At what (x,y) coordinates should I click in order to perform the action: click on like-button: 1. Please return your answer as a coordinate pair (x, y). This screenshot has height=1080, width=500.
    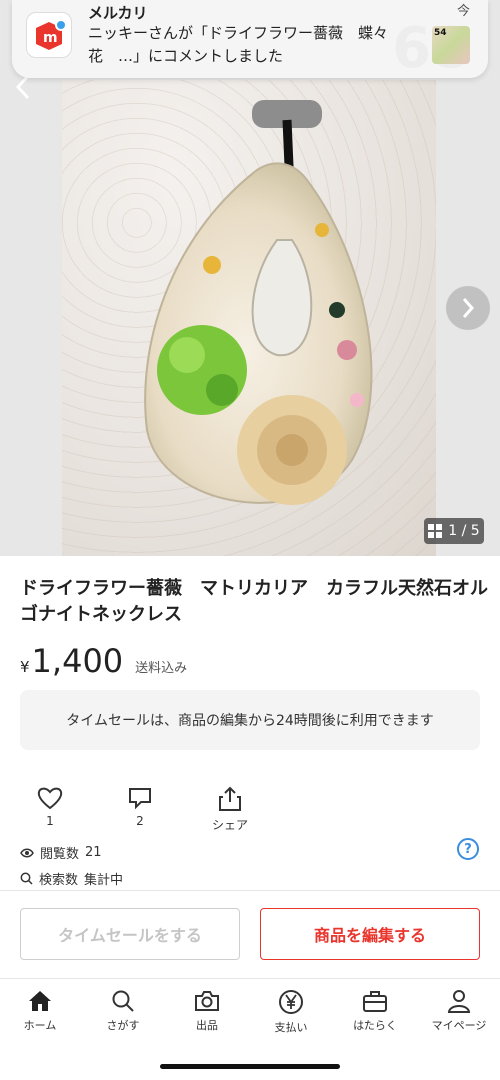
    Looking at the image, I should click on (50, 809).